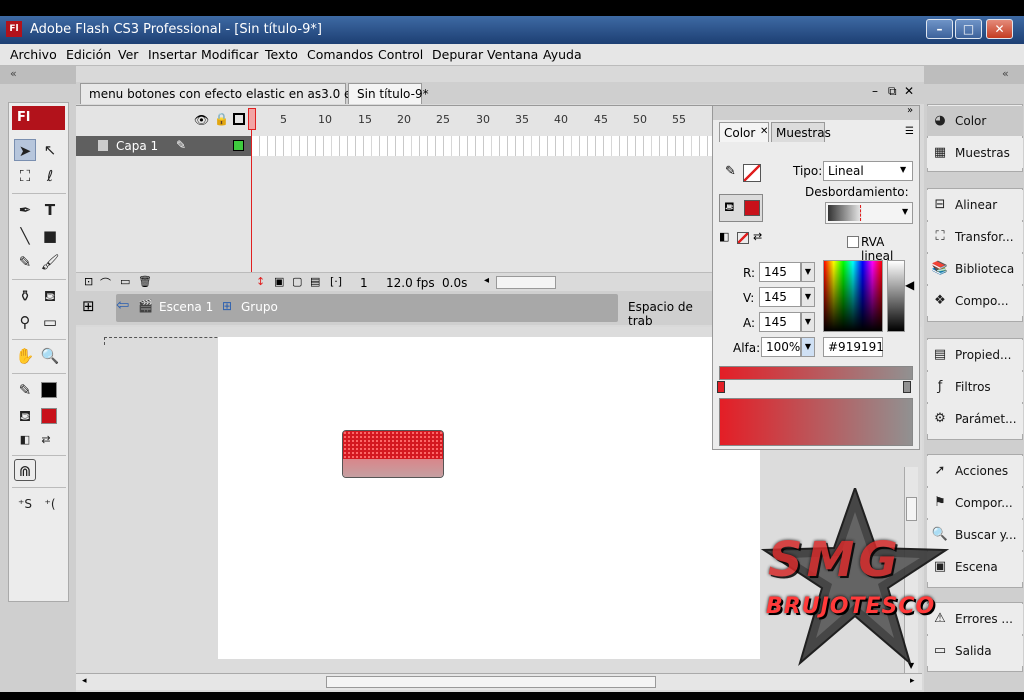  Describe the element at coordinates (393, 454) in the screenshot. I see `gradient-button-shape` at that location.